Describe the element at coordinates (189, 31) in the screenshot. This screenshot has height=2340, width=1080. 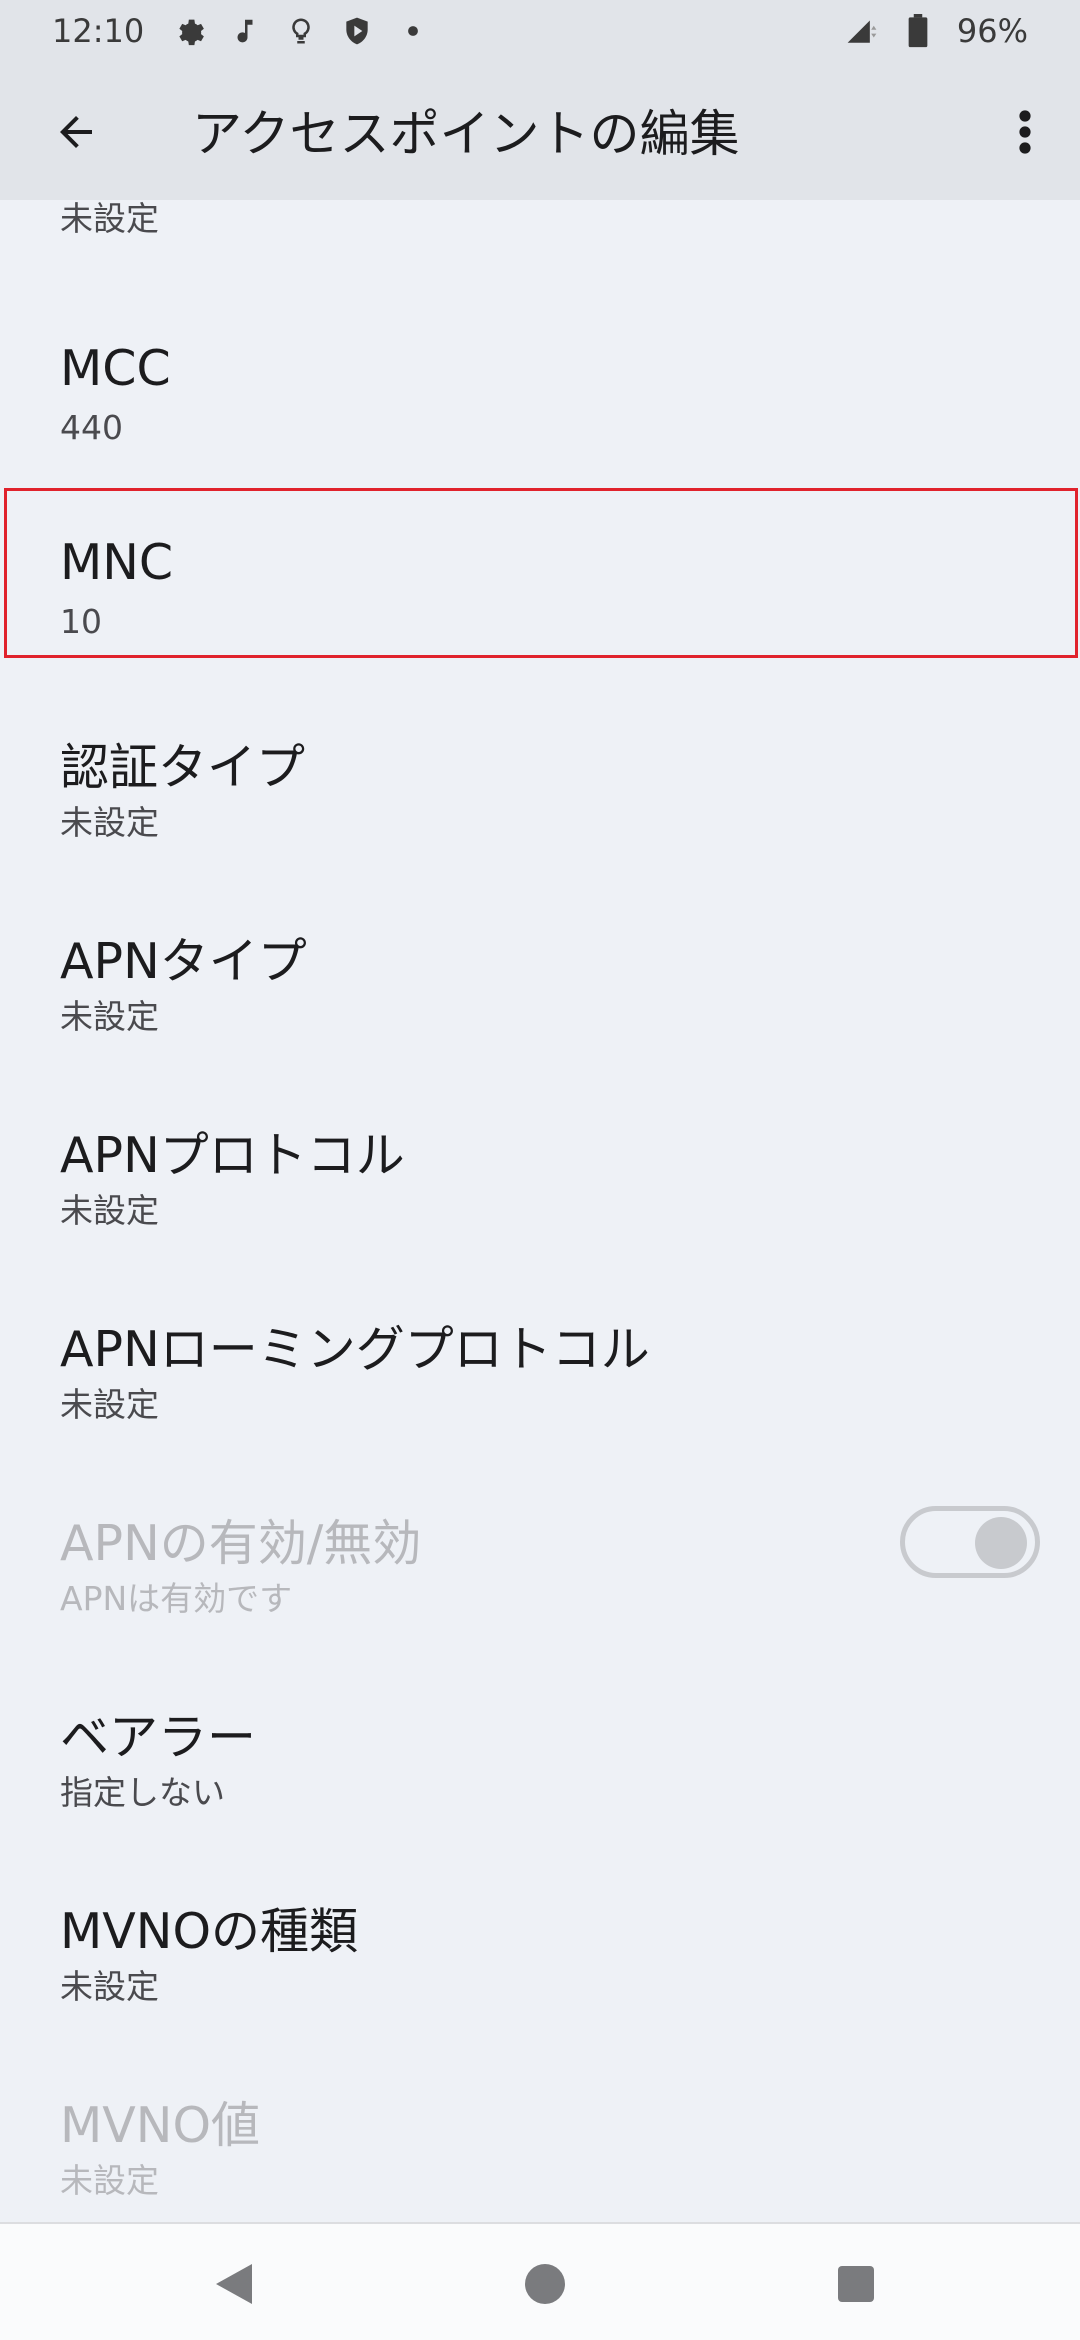
I see `gear-icon` at that location.